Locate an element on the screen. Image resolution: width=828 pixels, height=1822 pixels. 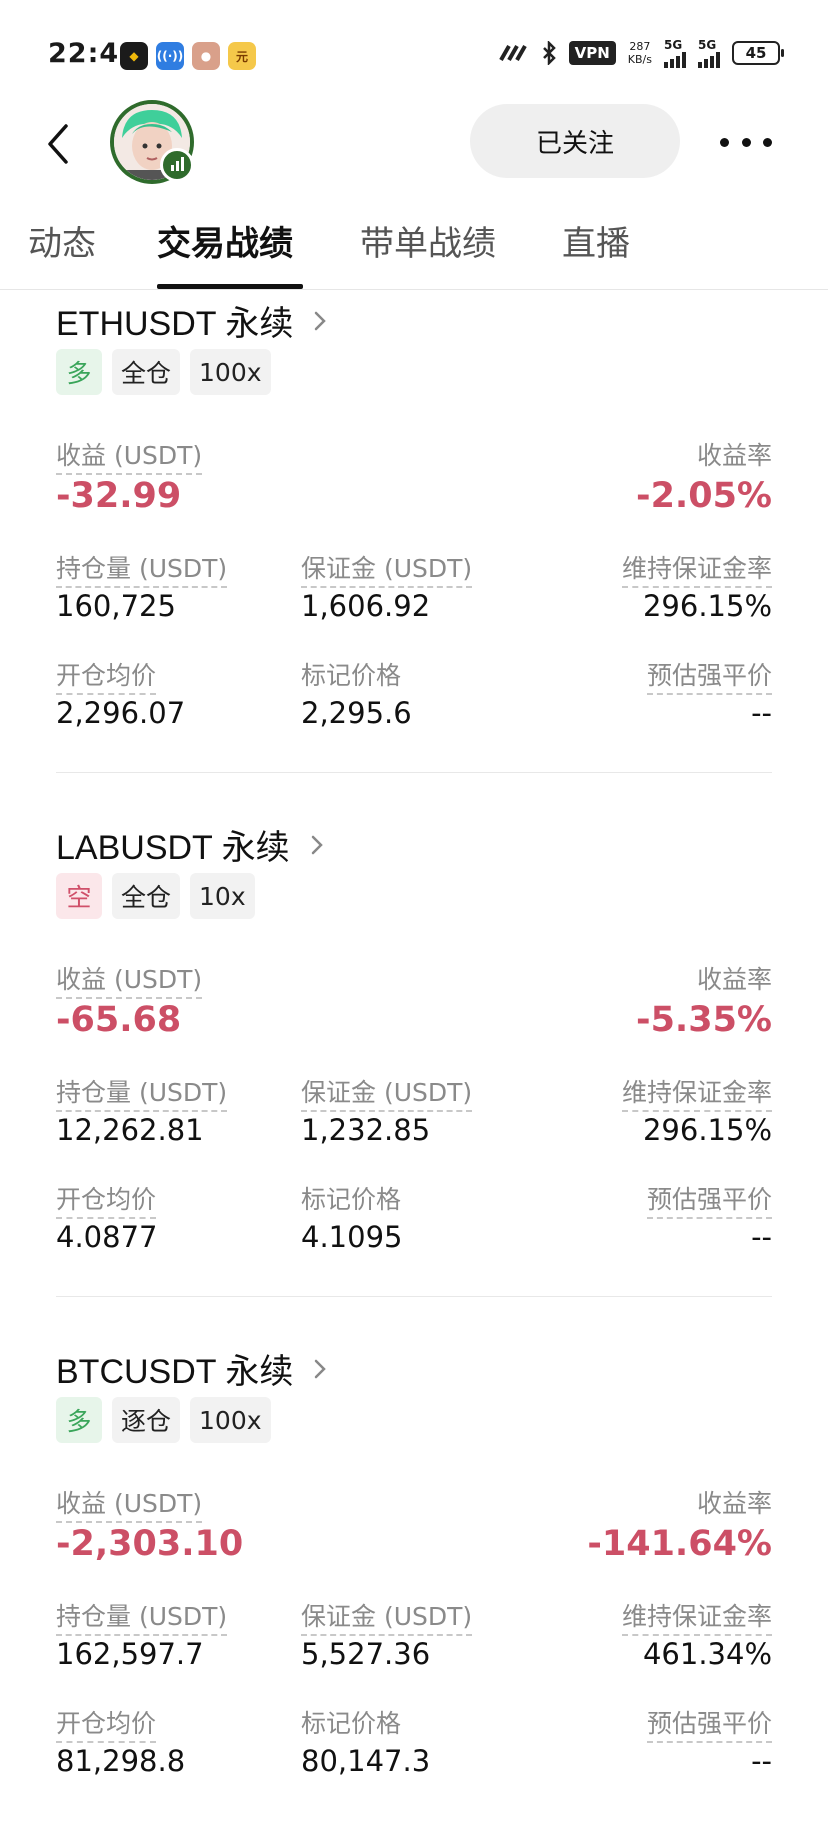
roe-value: -2.05% is located at coordinates (704, 496).